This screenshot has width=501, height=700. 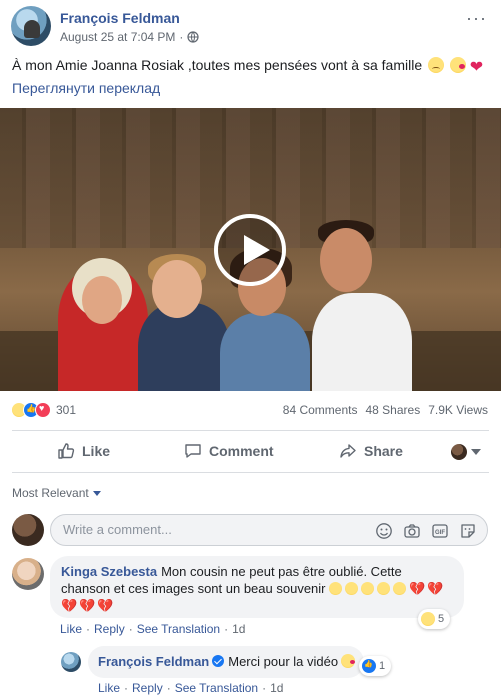 What do you see at coordinates (193, 37) in the screenshot?
I see `globe-icon` at bounding box center [193, 37].